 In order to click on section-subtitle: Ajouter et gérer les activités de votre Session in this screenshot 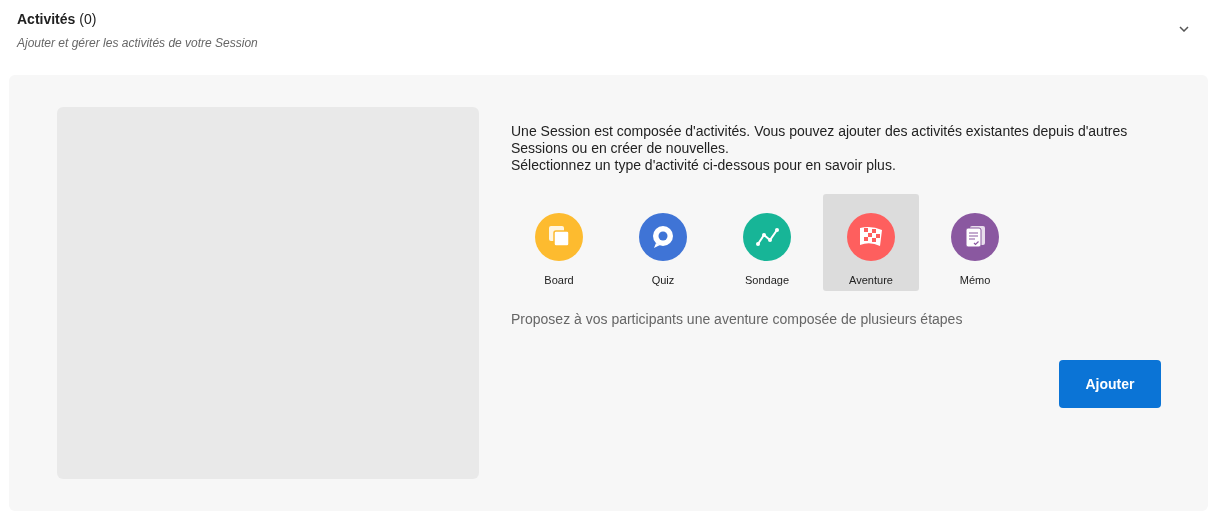, I will do `click(137, 43)`.